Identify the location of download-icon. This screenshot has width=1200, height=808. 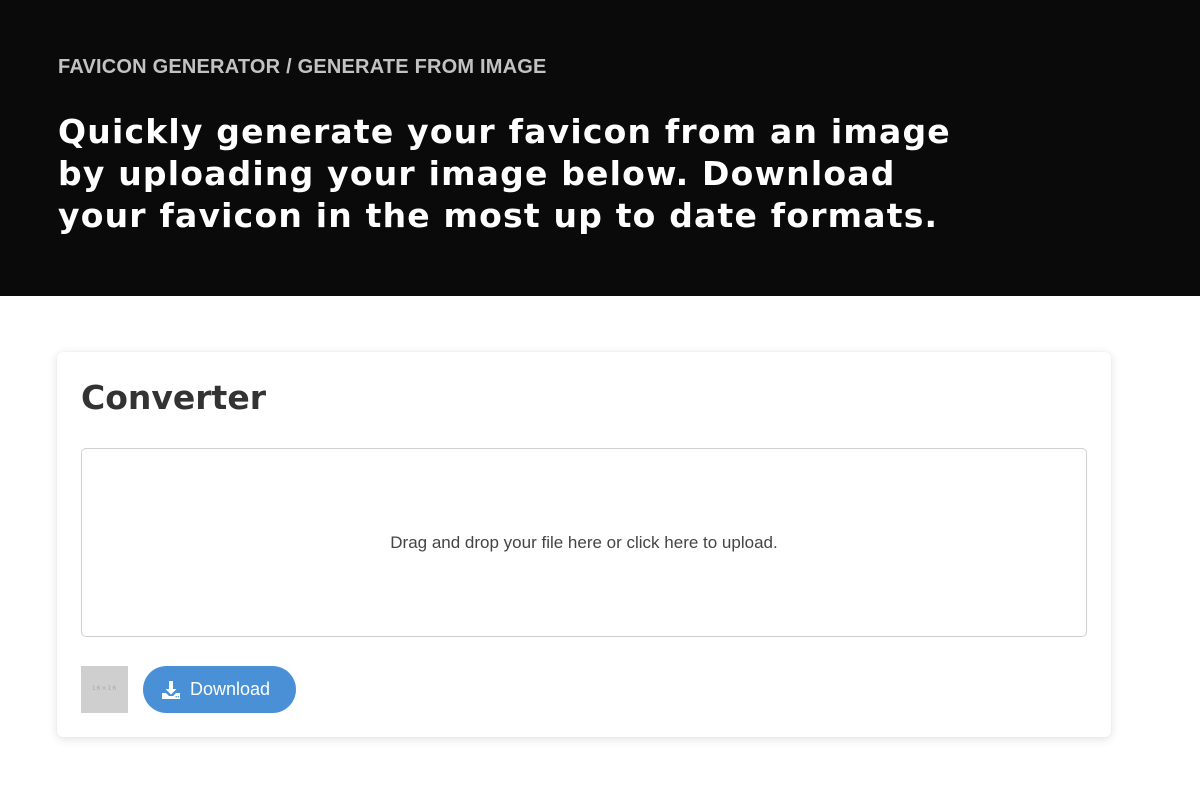
(171, 689).